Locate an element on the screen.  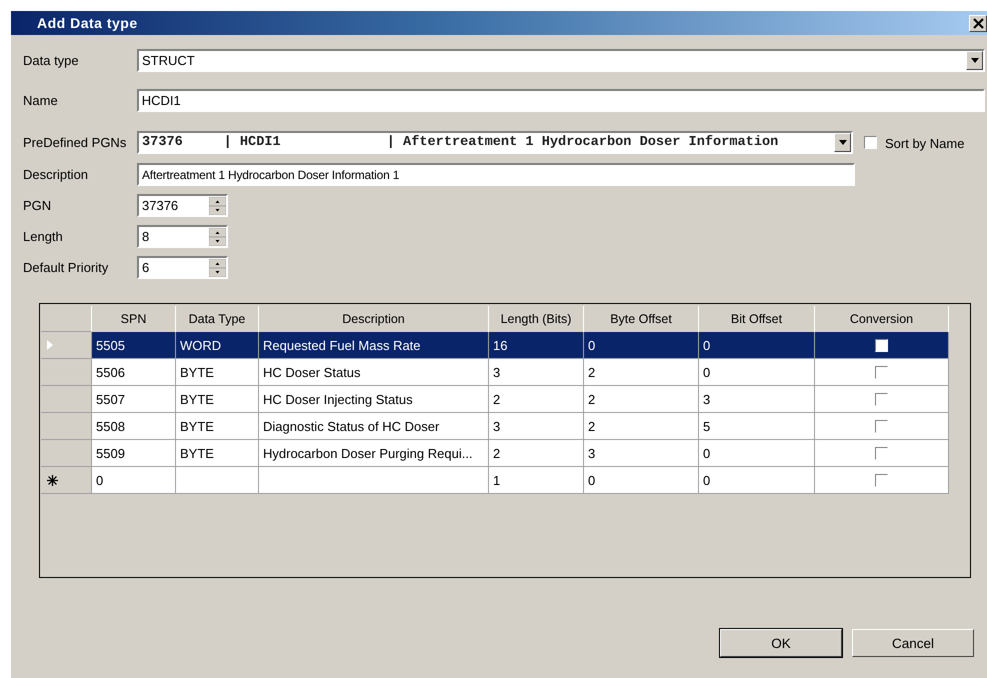
row-header is located at coordinates (66, 480).